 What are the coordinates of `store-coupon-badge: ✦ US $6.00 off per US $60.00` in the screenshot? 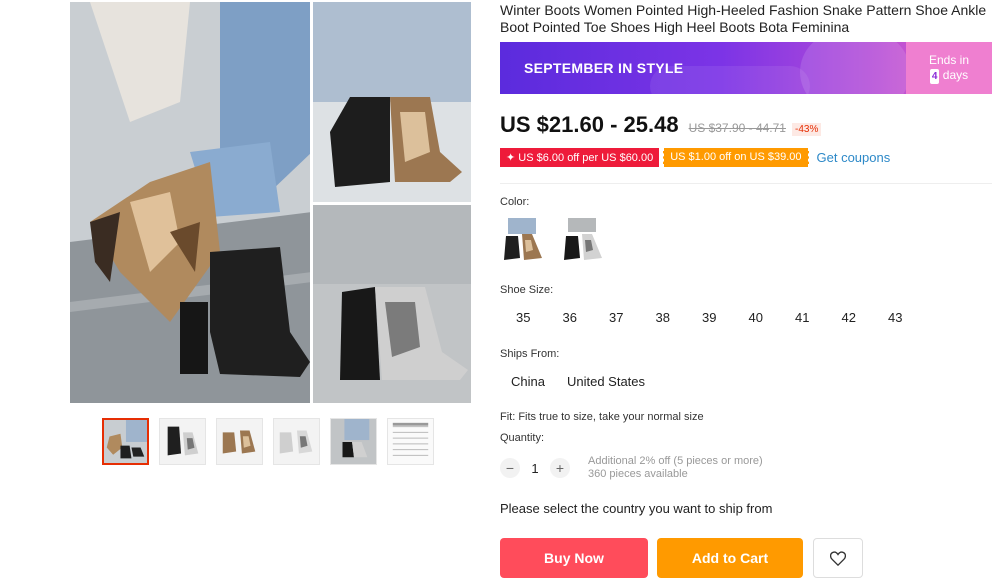 It's located at (580, 157).